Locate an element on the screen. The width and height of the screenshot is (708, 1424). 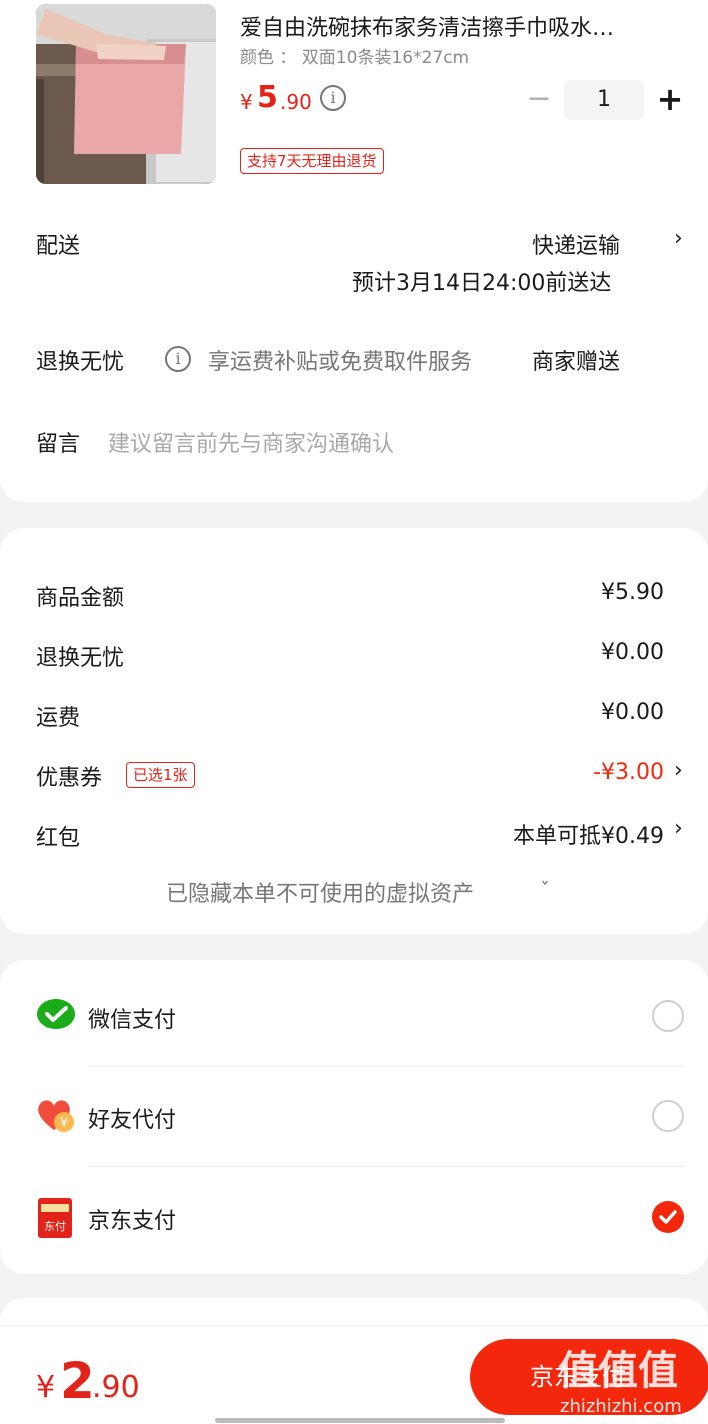
payment-option-friend: 好友代付 is located at coordinates (132, 1118).